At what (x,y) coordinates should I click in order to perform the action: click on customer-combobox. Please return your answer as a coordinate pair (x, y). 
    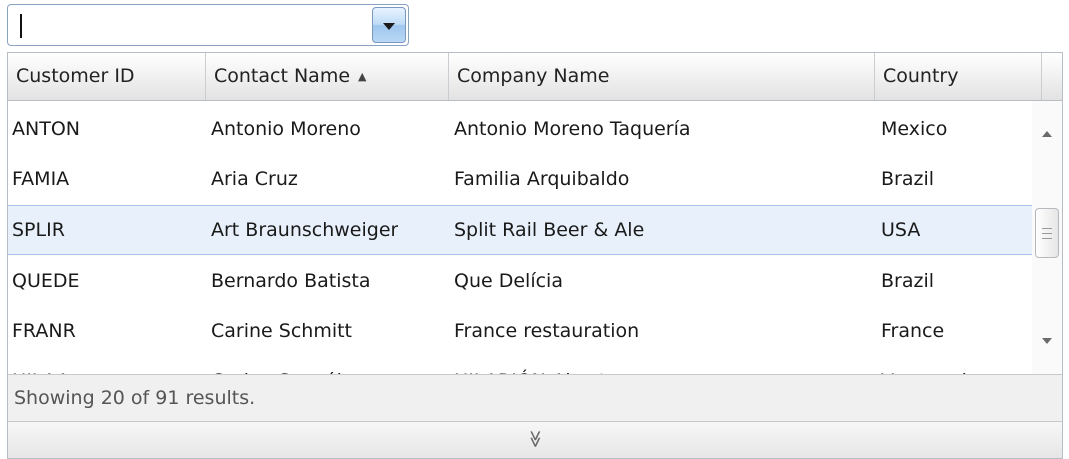
    Looking at the image, I should click on (208, 25).